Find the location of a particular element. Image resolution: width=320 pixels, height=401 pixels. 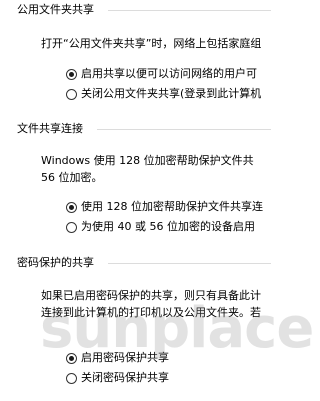

radio-label: 关闭公用文件夹共享(登录到此计算机 is located at coordinates (171, 93).